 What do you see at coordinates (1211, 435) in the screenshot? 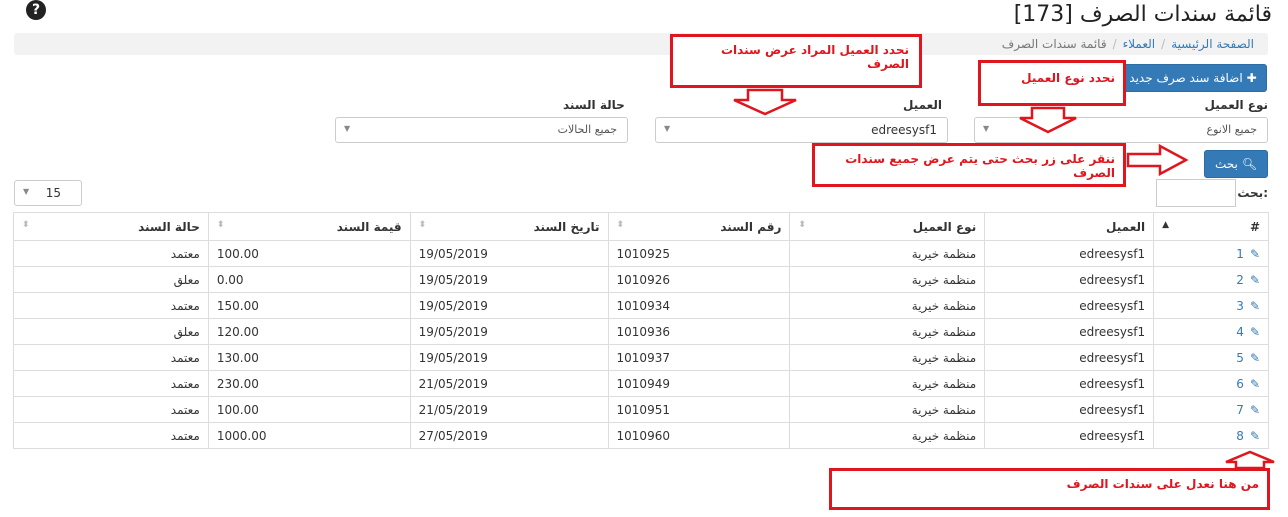
I see `row-number-cell: ✎8` at bounding box center [1211, 435].